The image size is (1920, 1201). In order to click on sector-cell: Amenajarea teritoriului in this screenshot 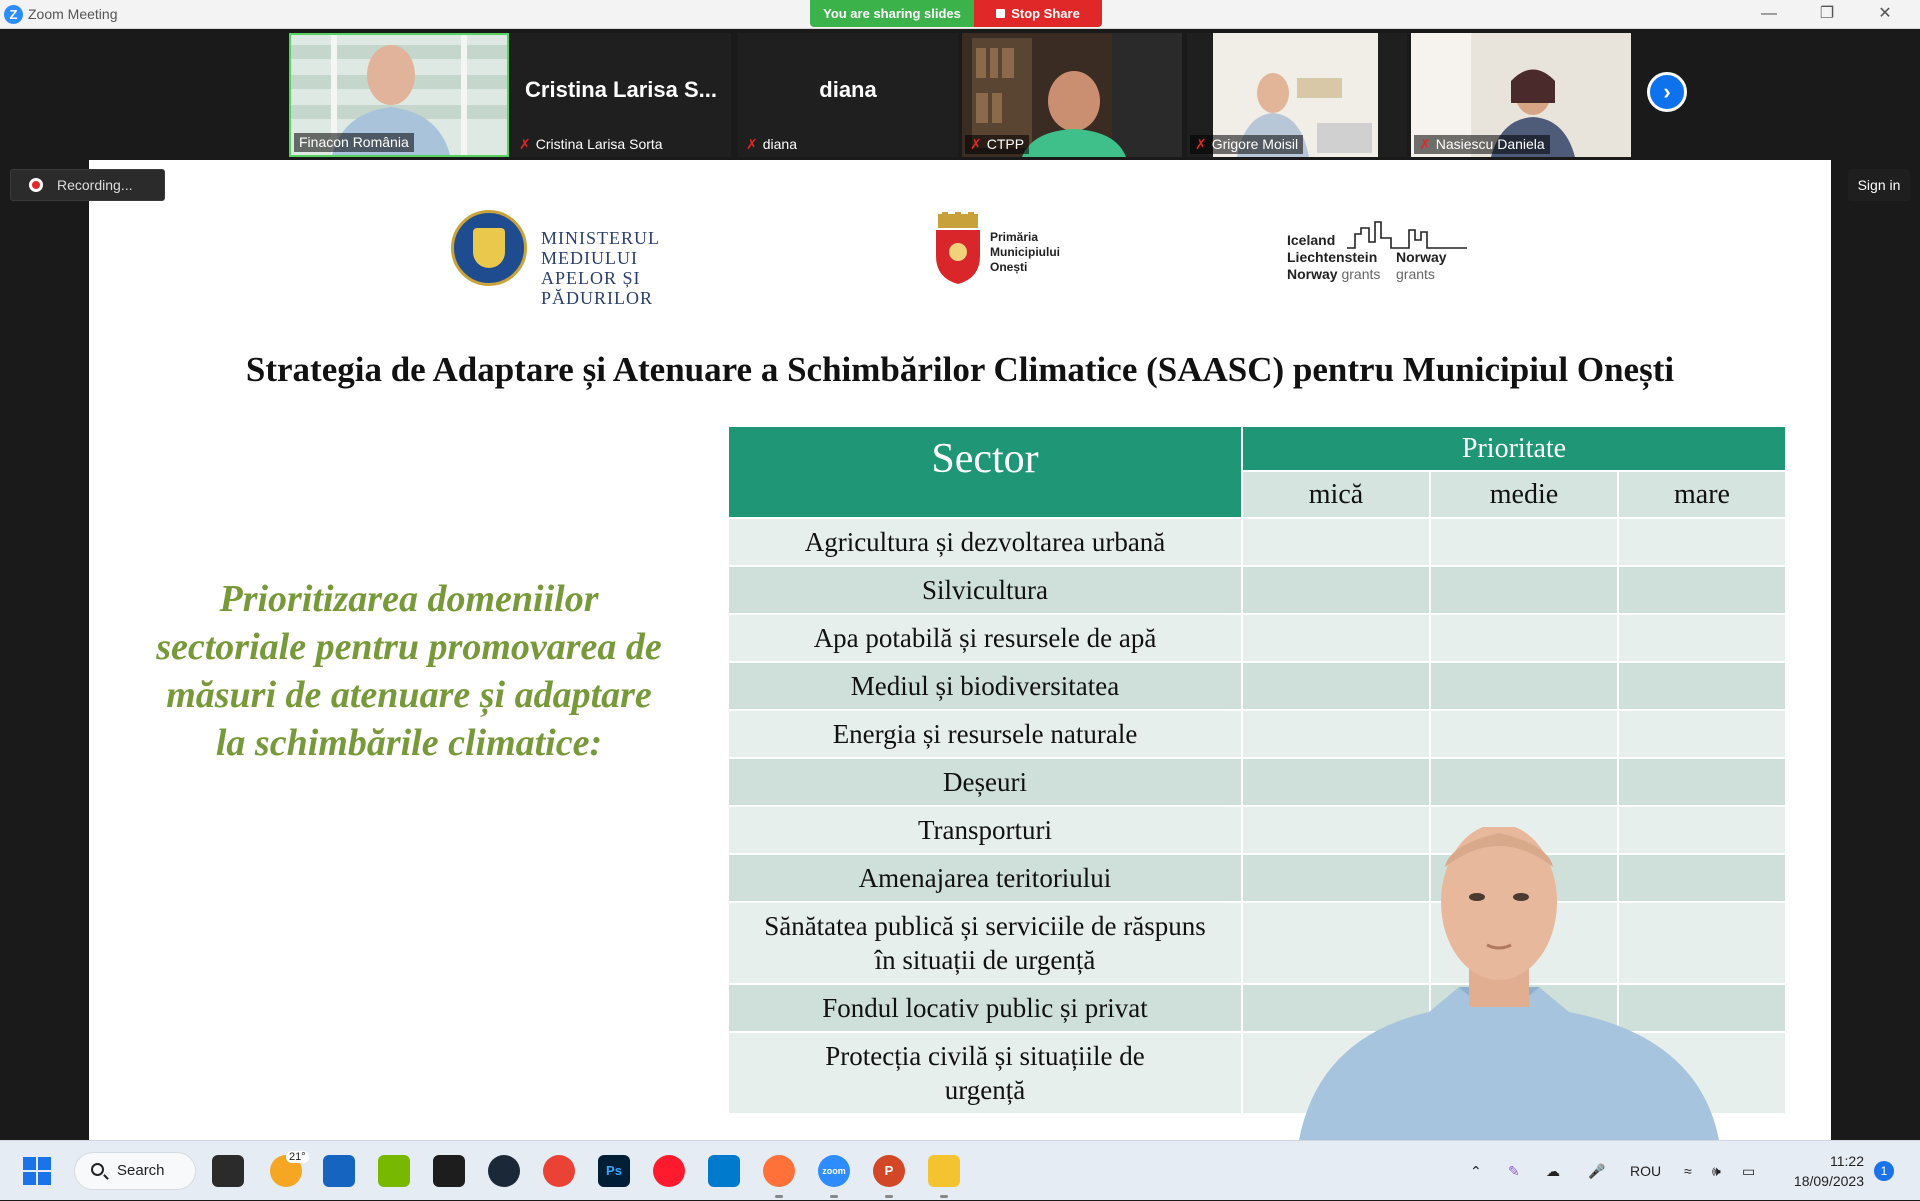, I will do `click(985, 878)`.